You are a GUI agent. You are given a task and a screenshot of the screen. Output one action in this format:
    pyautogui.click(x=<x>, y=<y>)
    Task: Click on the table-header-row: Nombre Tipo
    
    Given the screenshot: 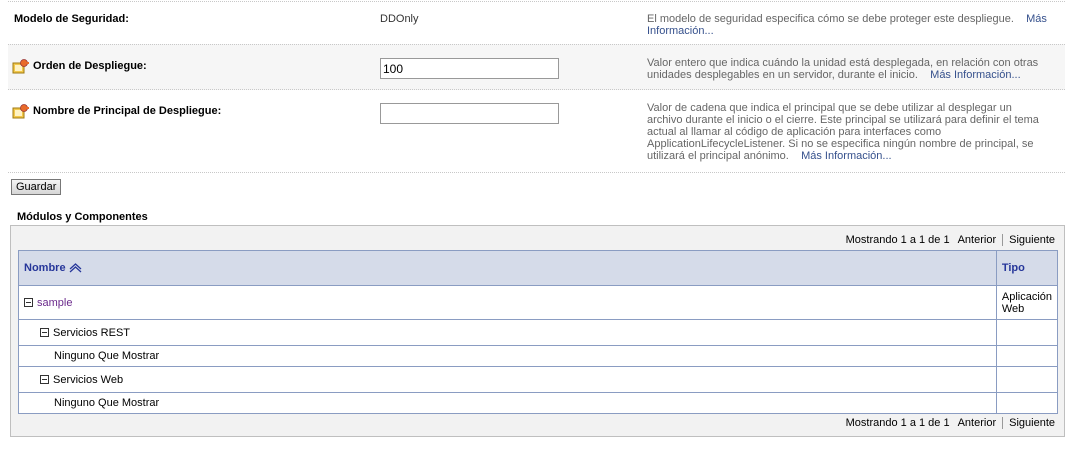 What is the action you would take?
    pyautogui.click(x=538, y=268)
    